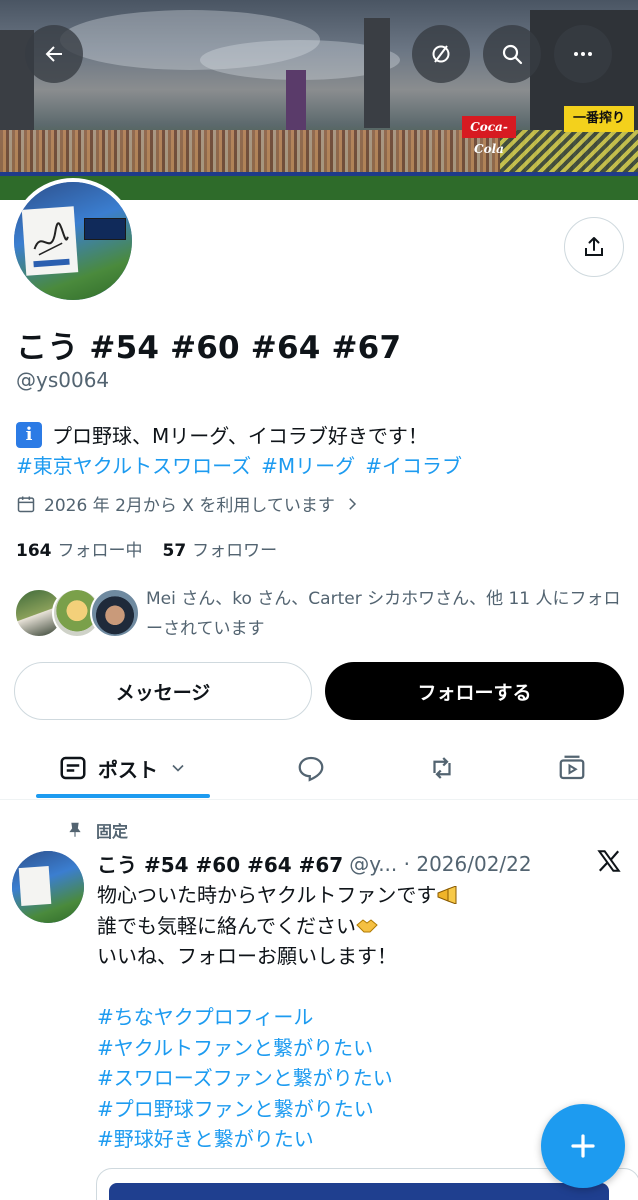 The width and height of the screenshot is (638, 1200). Describe the element at coordinates (178, 768) in the screenshot. I see `chevron-down-icon` at that location.